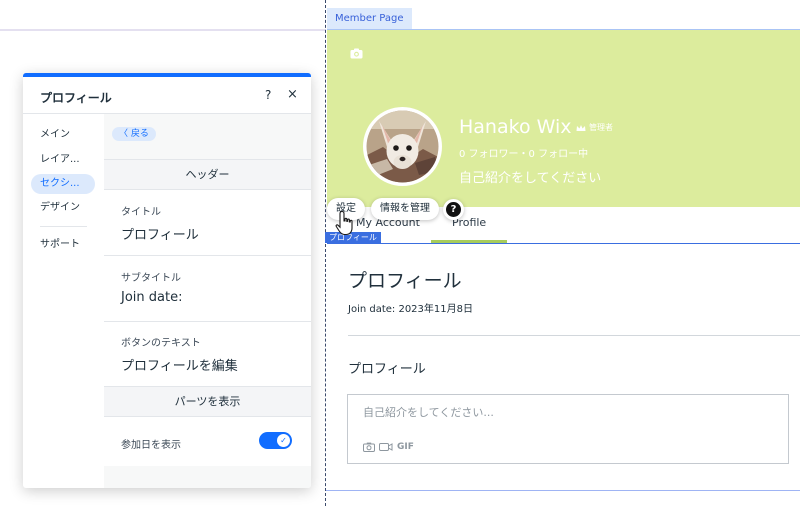 This screenshot has height=506, width=800. What do you see at coordinates (530, 178) in the screenshot?
I see `profile-bio: 自己紹介をしてください` at bounding box center [530, 178].